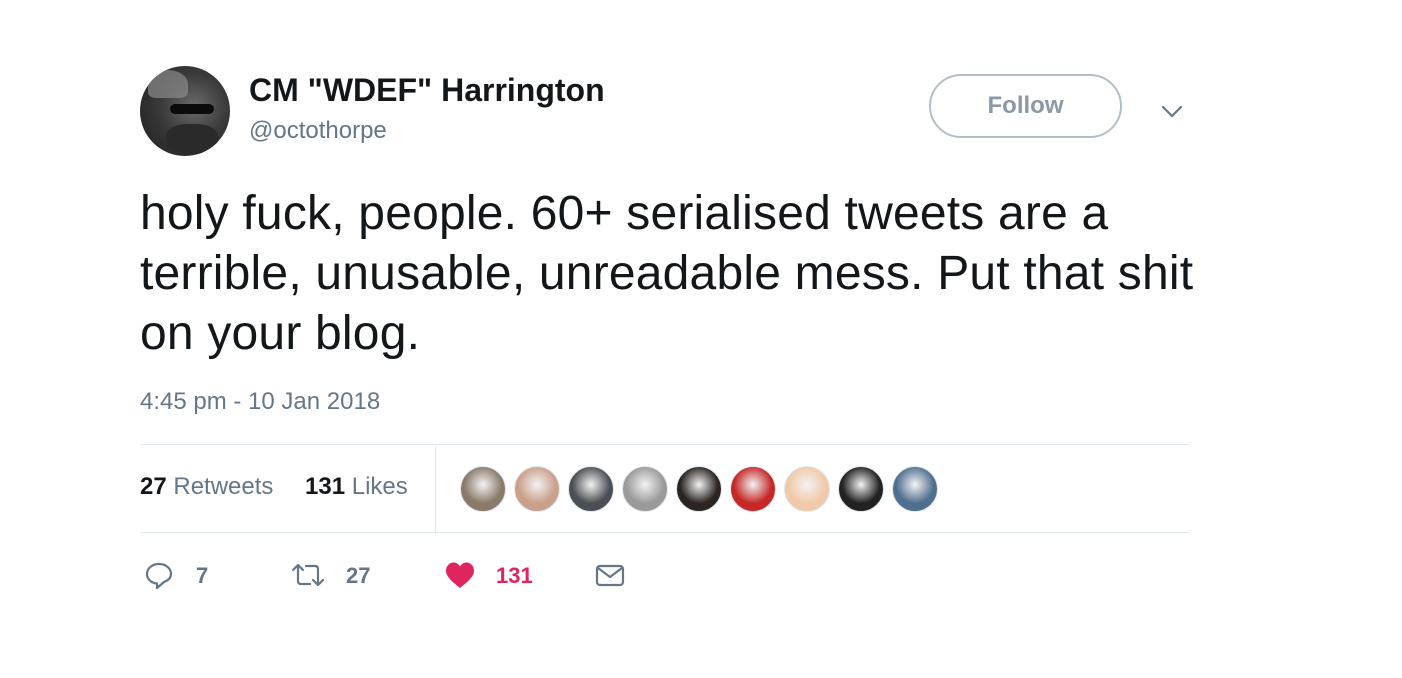 The height and width of the screenshot is (678, 1402). Describe the element at coordinates (202, 575) in the screenshot. I see `reply-count: 7` at that location.